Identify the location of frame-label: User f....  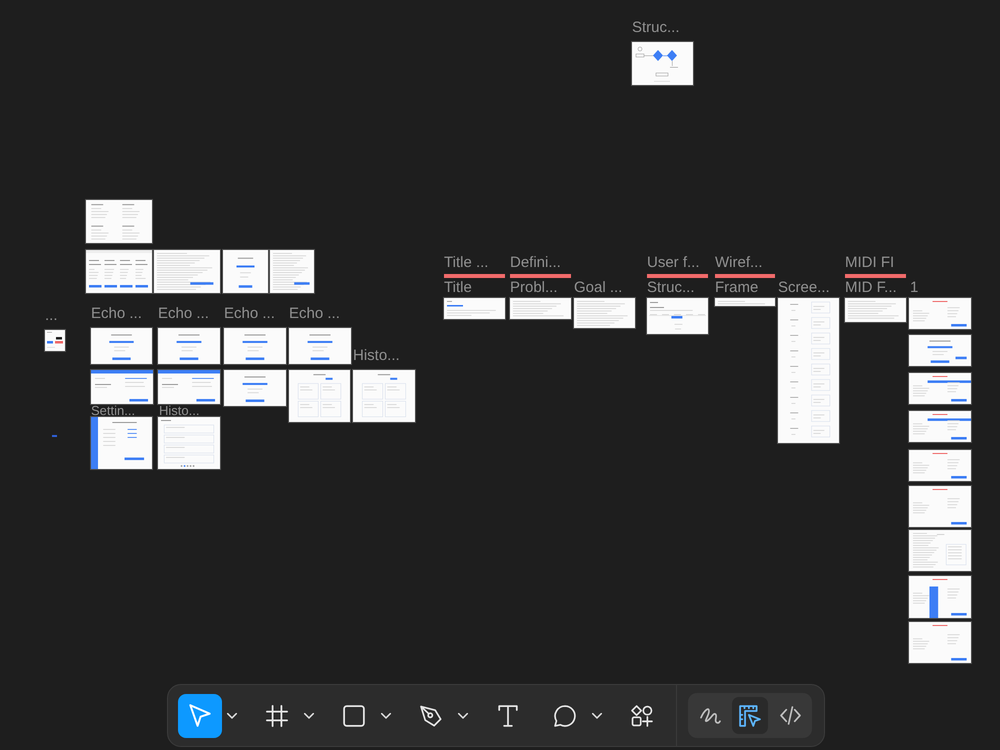
(673, 263).